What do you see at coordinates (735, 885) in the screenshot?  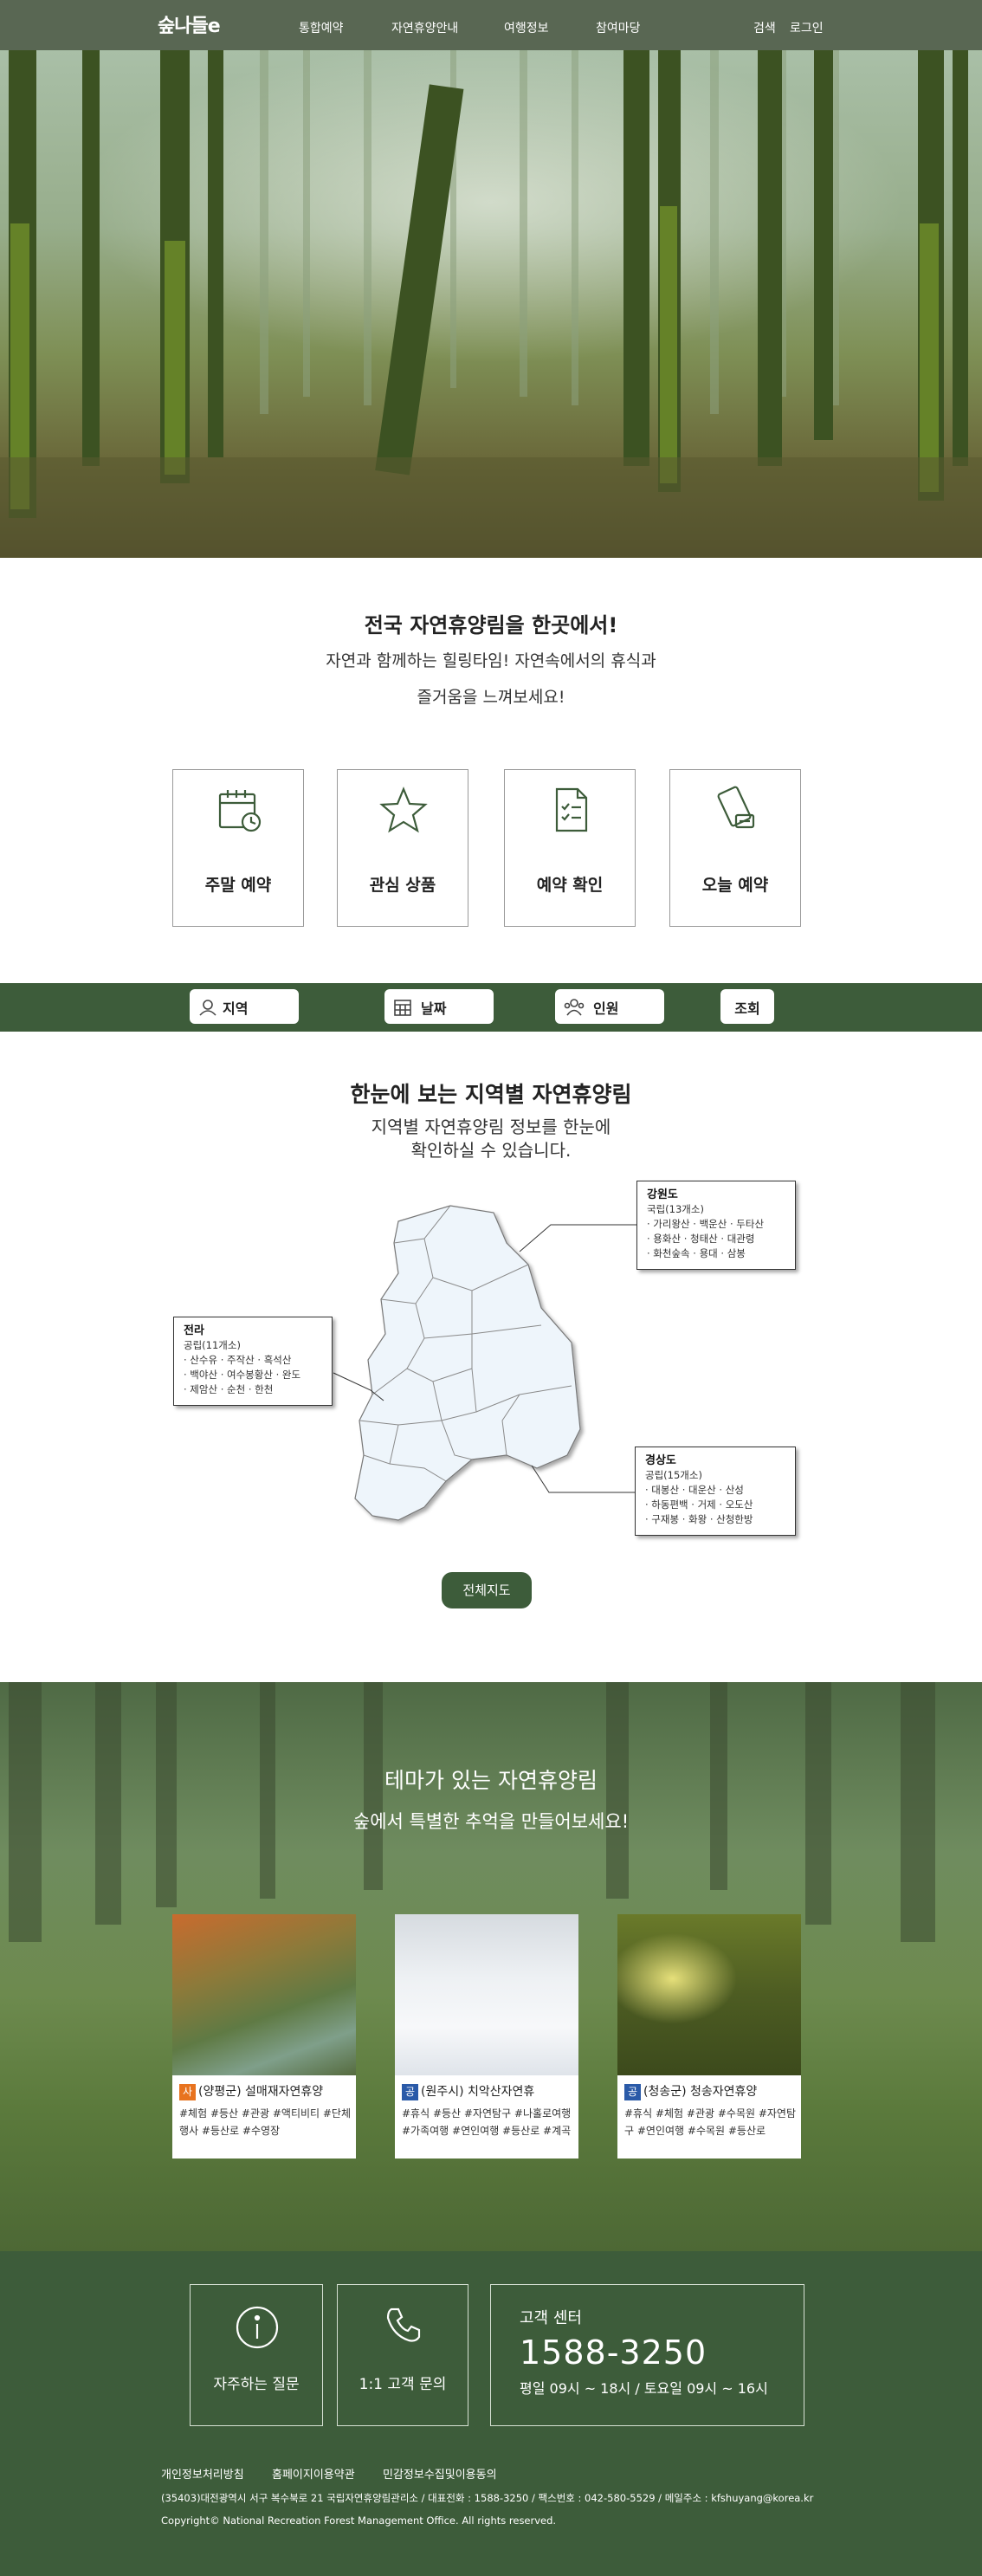 I see `quick-menu-label: 오늘 예약` at bounding box center [735, 885].